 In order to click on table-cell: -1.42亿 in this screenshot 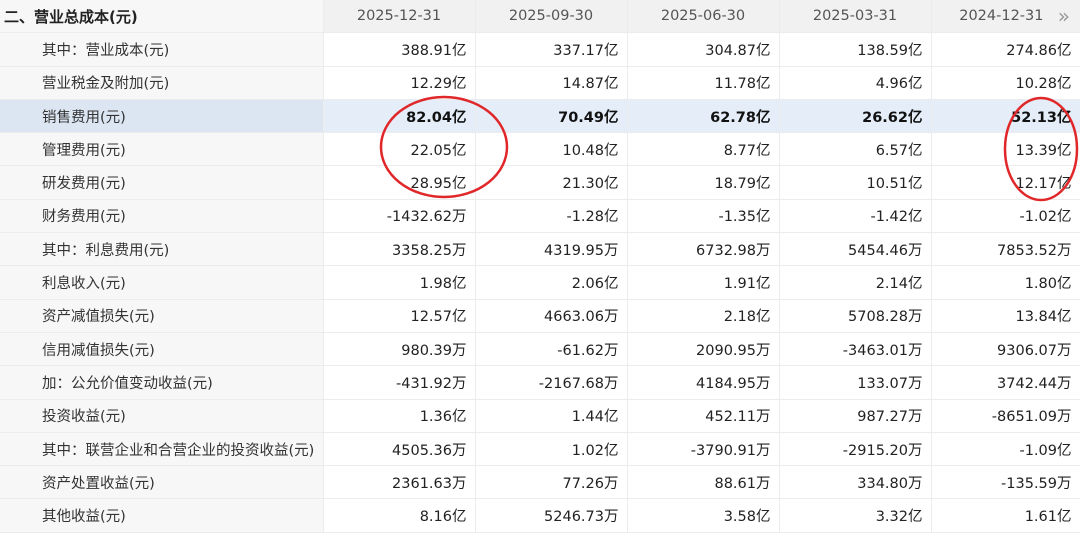, I will do `click(855, 216)`.